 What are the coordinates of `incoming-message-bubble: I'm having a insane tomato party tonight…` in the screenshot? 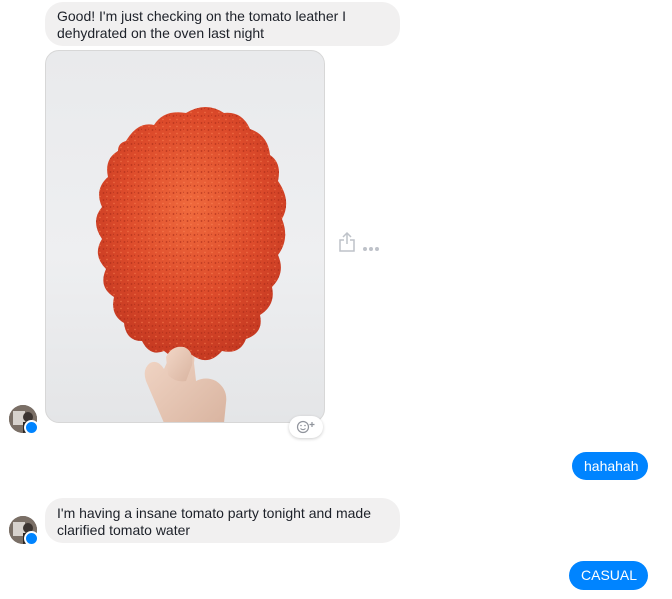 It's located at (222, 520).